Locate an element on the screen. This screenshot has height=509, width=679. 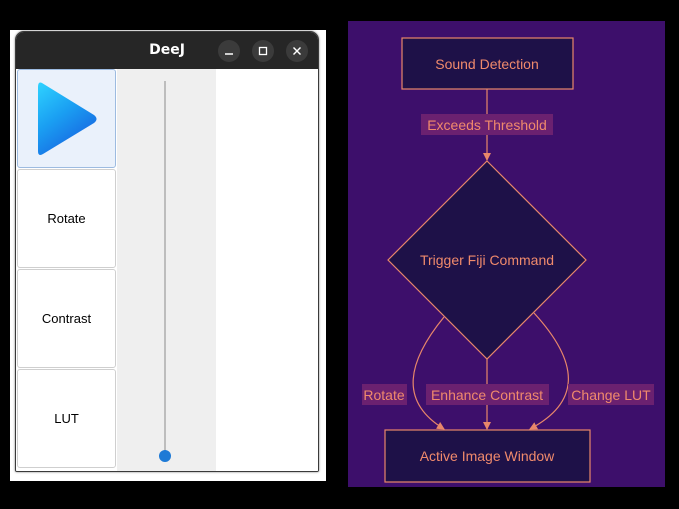
close-icon is located at coordinates (297, 51).